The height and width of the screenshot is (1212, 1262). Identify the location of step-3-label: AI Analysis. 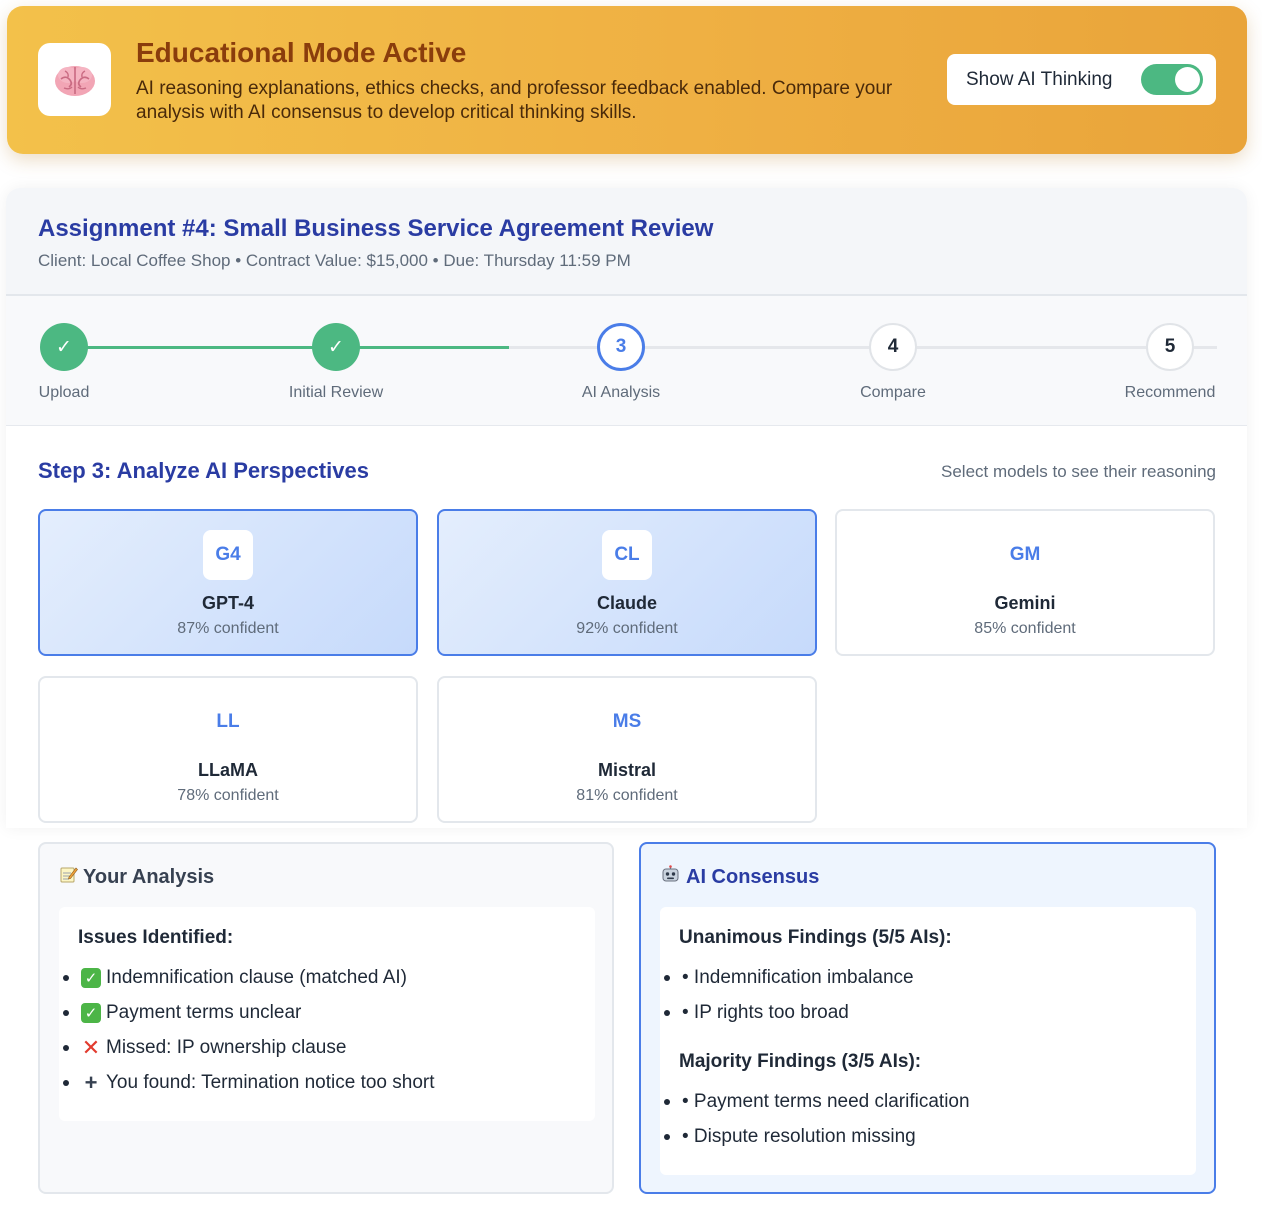
(621, 392).